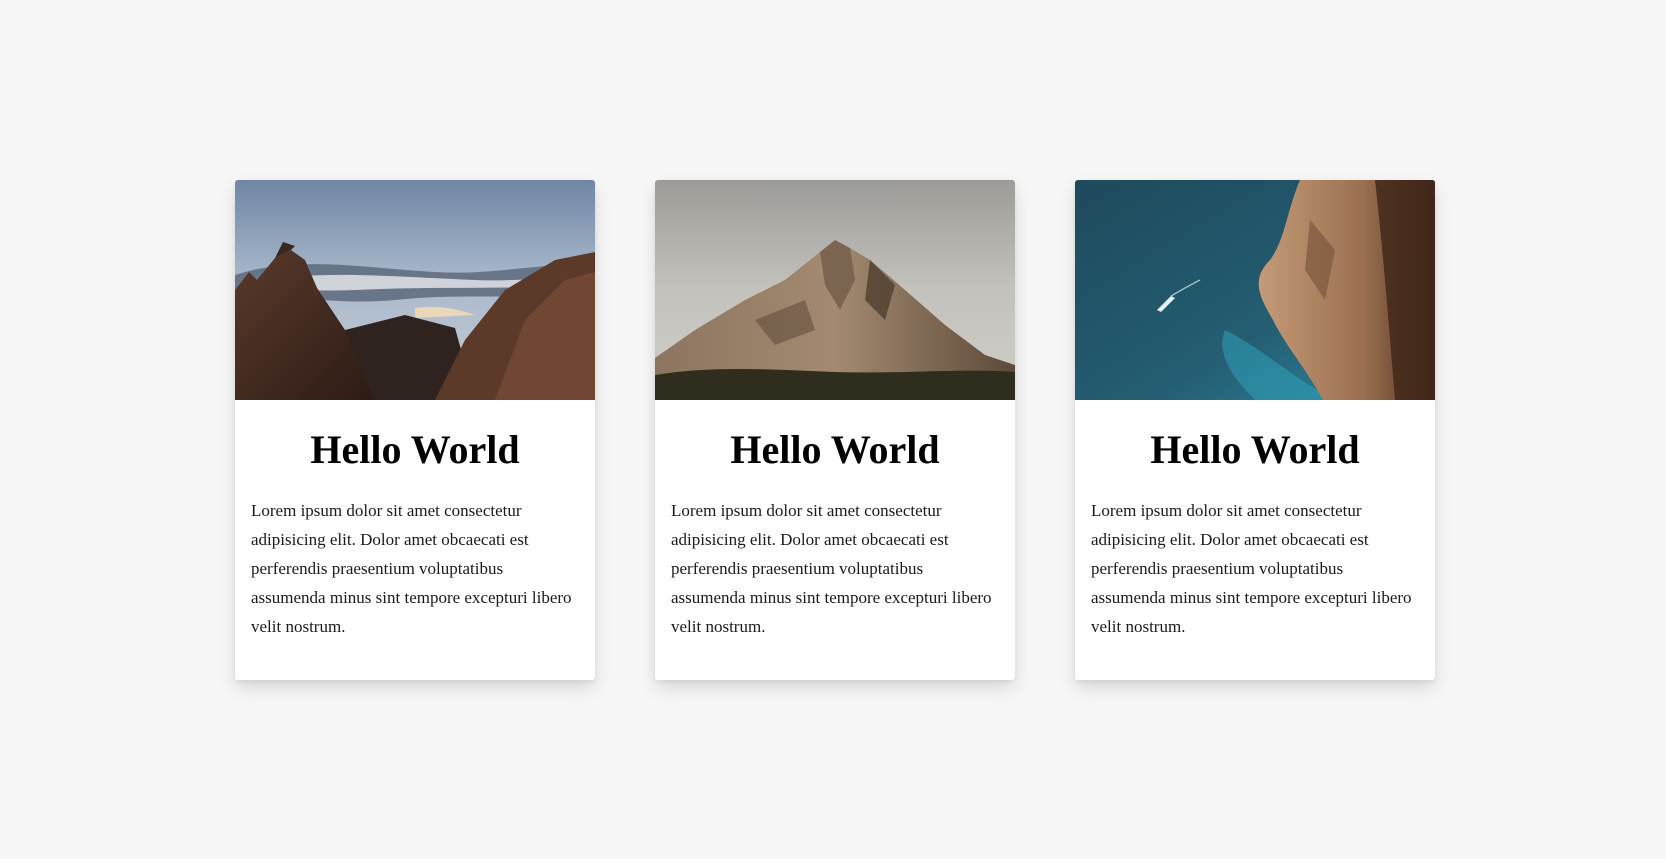 The height and width of the screenshot is (859, 1666). I want to click on coastal-cliff-sea-photo, so click(1255, 290).